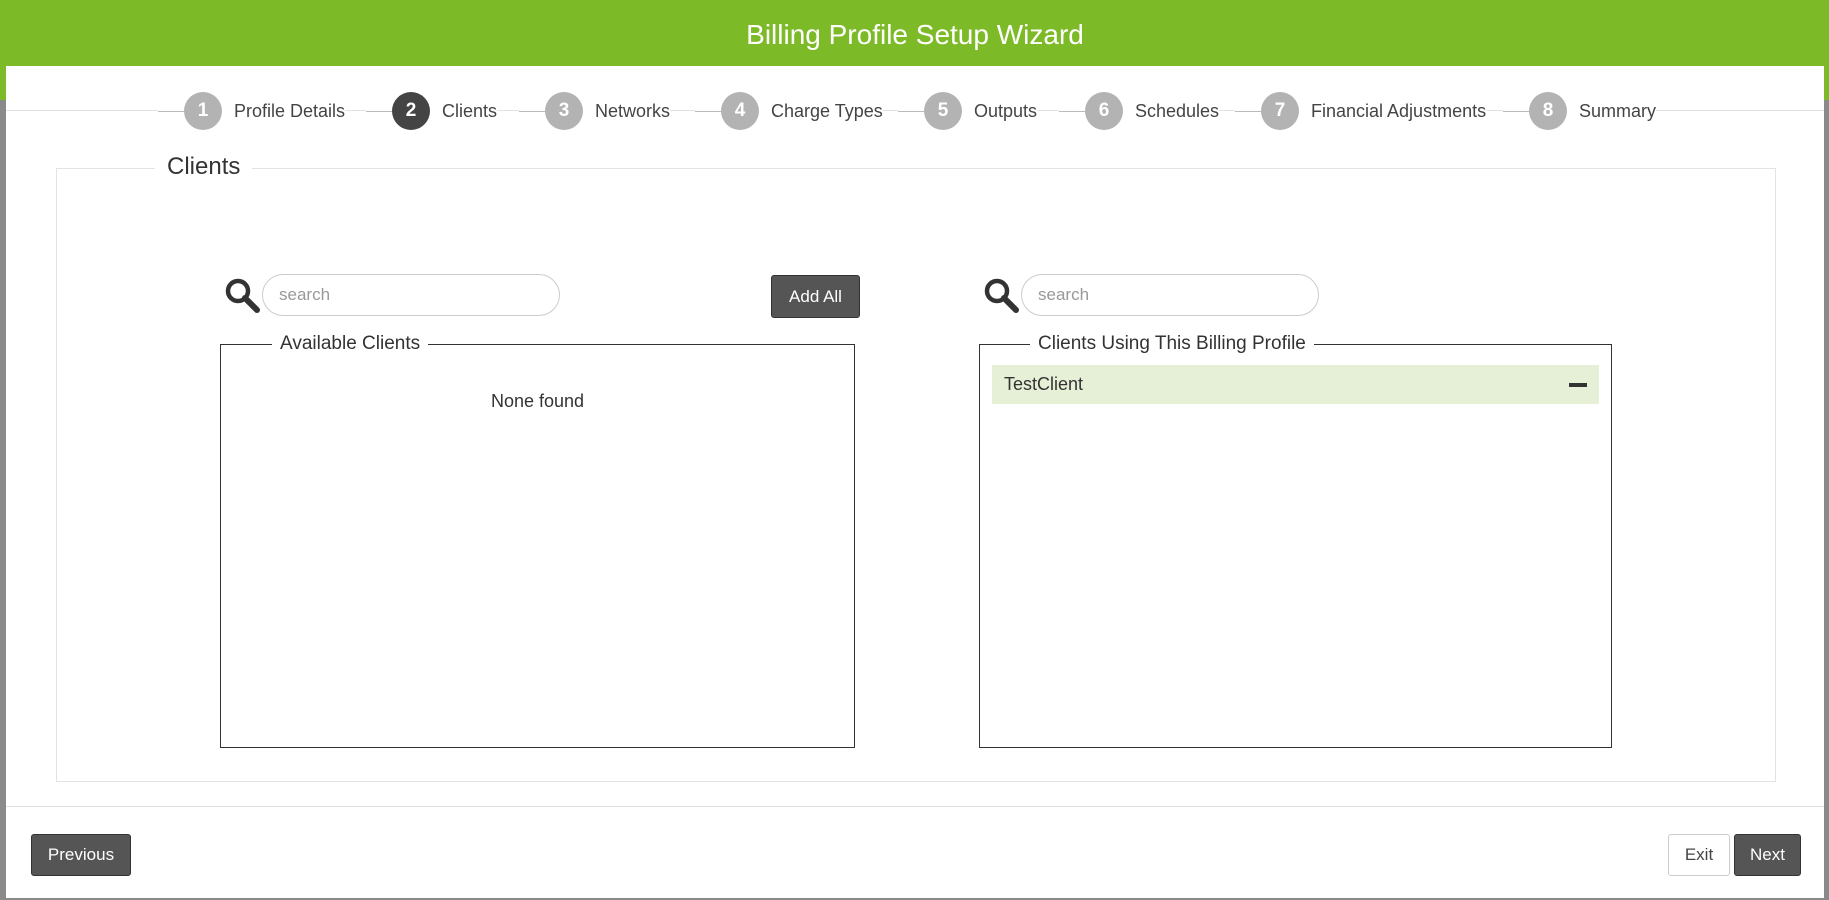 This screenshot has height=900, width=1829. Describe the element at coordinates (1044, 384) in the screenshot. I see `client-name: TestClient` at that location.